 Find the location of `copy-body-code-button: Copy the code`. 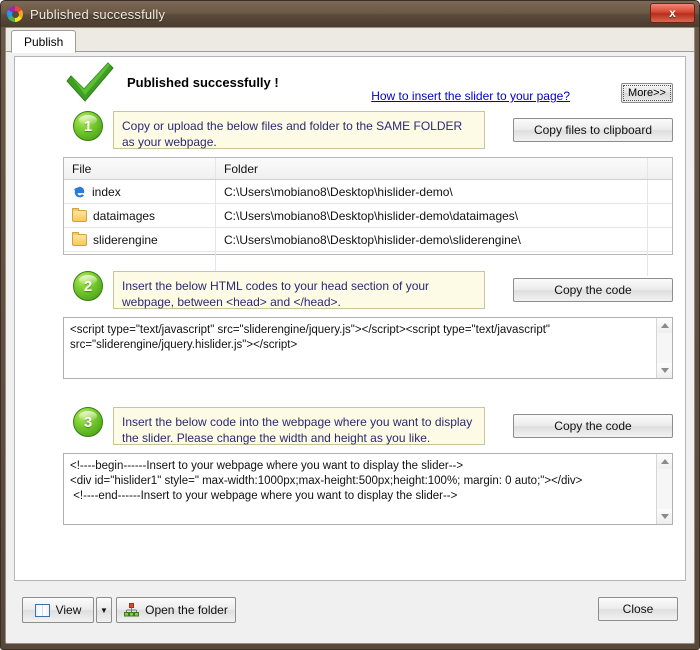

copy-body-code-button: Copy the code is located at coordinates (593, 426).